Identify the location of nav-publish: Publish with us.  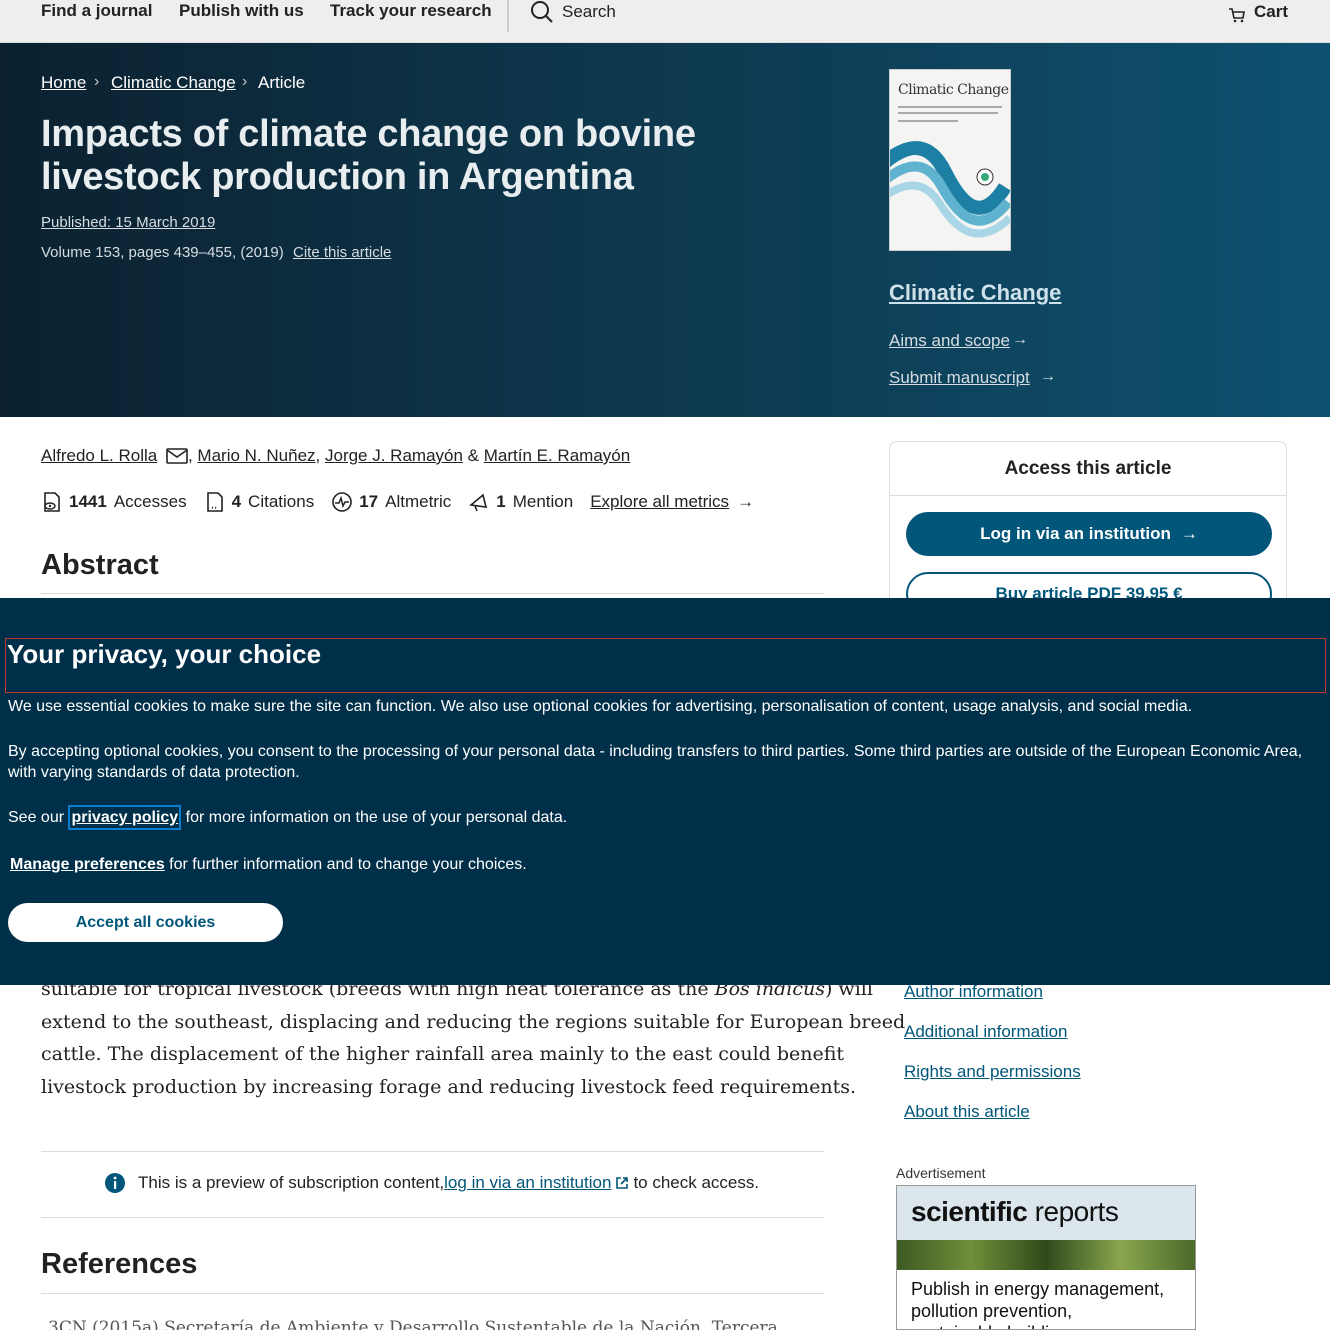
(241, 11).